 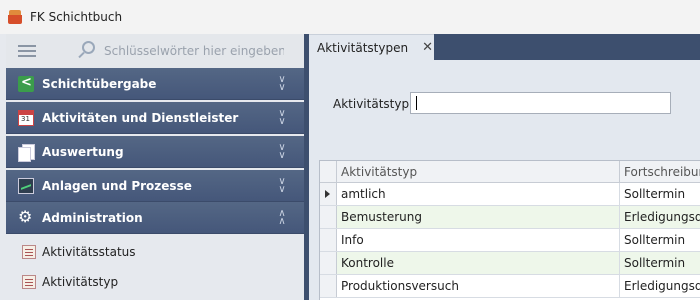 I want to click on table-row: Produktionsversuch Erledigungsdatum, so click(x=510, y=286).